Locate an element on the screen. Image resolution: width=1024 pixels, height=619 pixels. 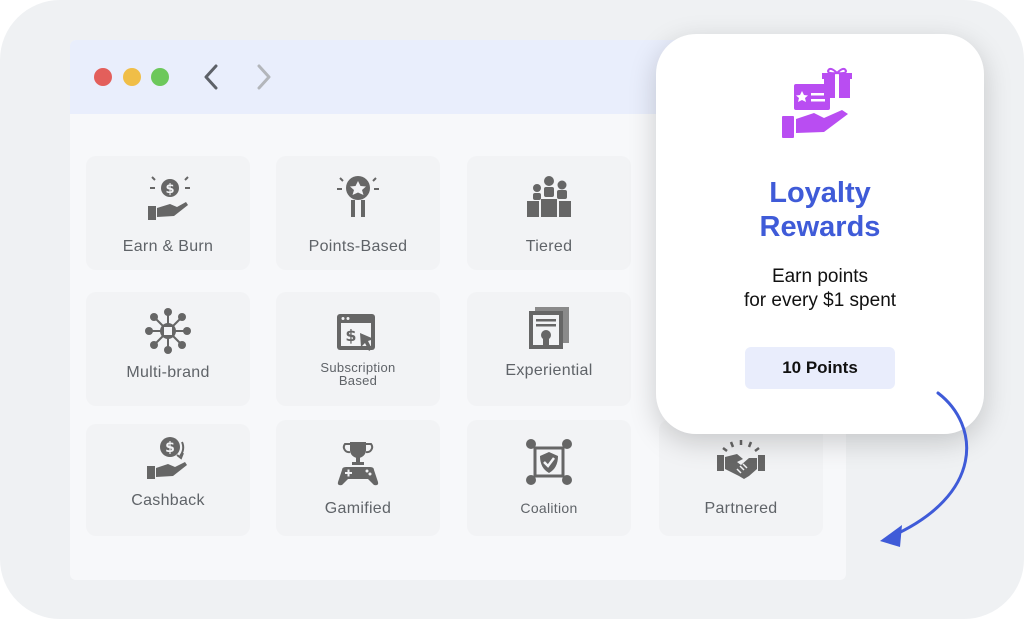
network-hub-icon is located at coordinates (168, 331).